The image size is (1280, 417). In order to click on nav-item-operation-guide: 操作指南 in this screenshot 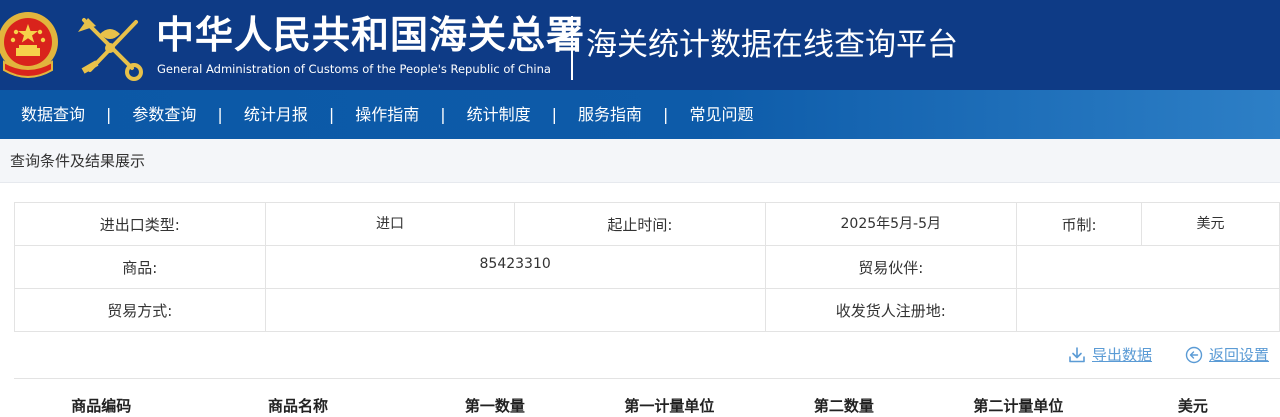, I will do `click(387, 114)`.